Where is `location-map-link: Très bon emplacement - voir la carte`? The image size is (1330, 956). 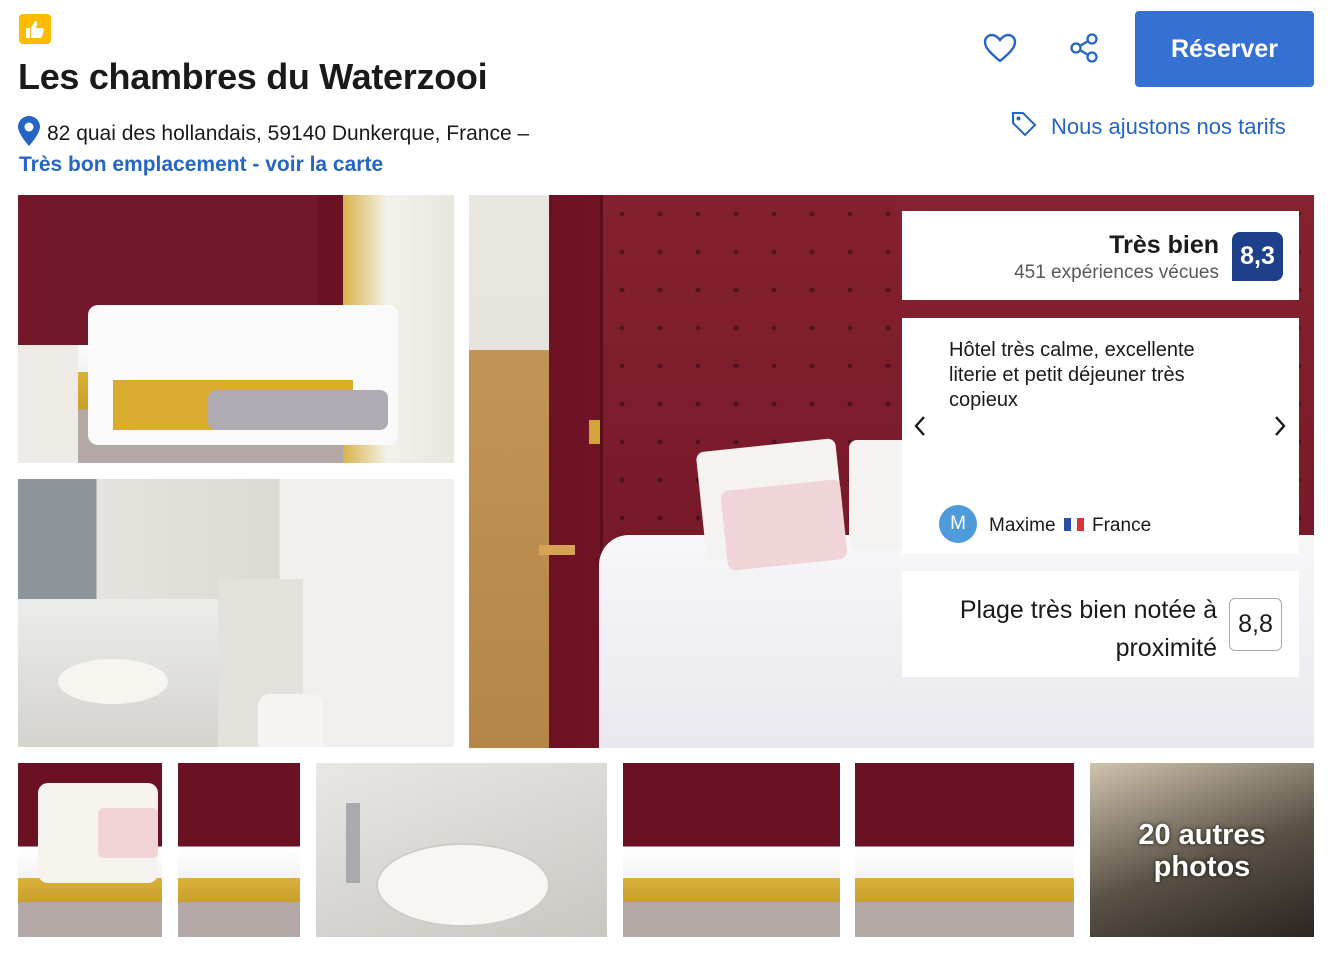 location-map-link: Très bon emplacement - voir la carte is located at coordinates (201, 165).